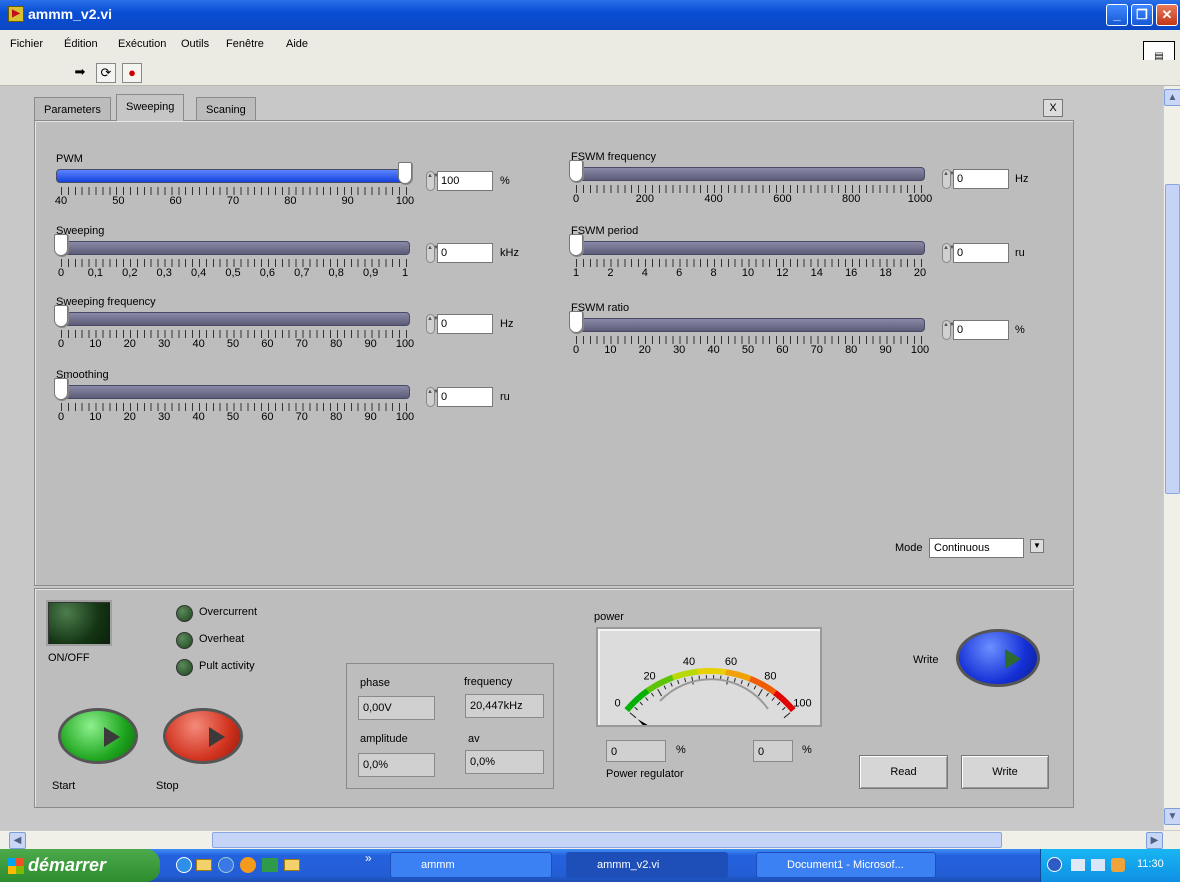 The image size is (1180, 882). I want to click on play-icon, so click(112, 737).